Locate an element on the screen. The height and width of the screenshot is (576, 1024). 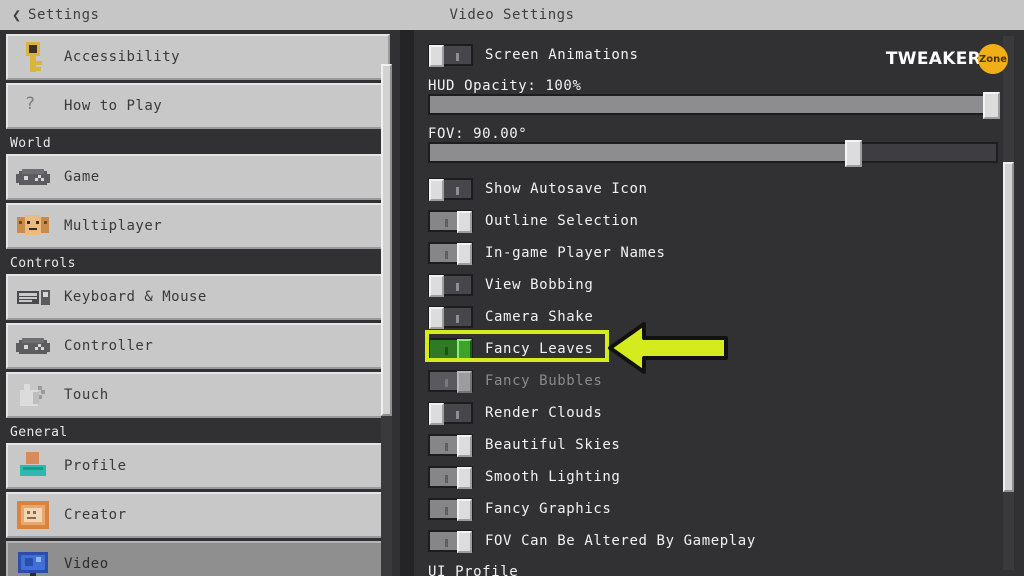
slider-hud-opacity is located at coordinates (714, 105).